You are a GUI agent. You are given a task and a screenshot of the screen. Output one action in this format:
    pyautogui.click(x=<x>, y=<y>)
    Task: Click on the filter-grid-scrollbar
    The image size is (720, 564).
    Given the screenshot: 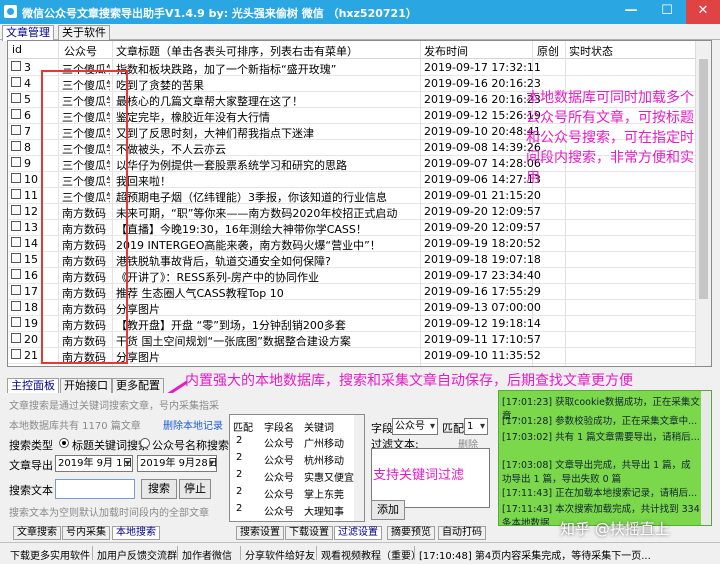 What is the action you would take?
    pyautogui.click(x=359, y=468)
    